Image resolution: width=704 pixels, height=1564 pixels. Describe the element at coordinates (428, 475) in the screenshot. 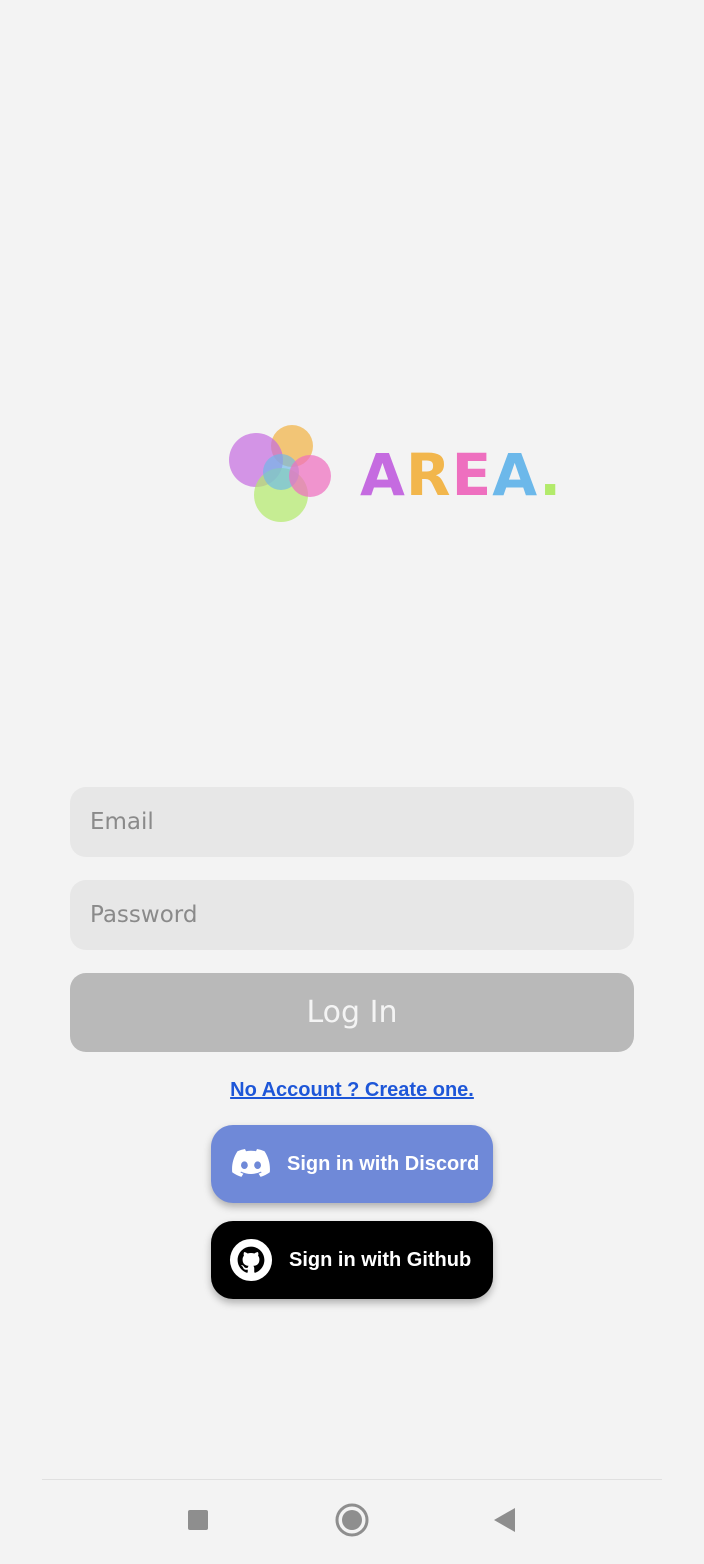

I see `logo-letter: R` at that location.